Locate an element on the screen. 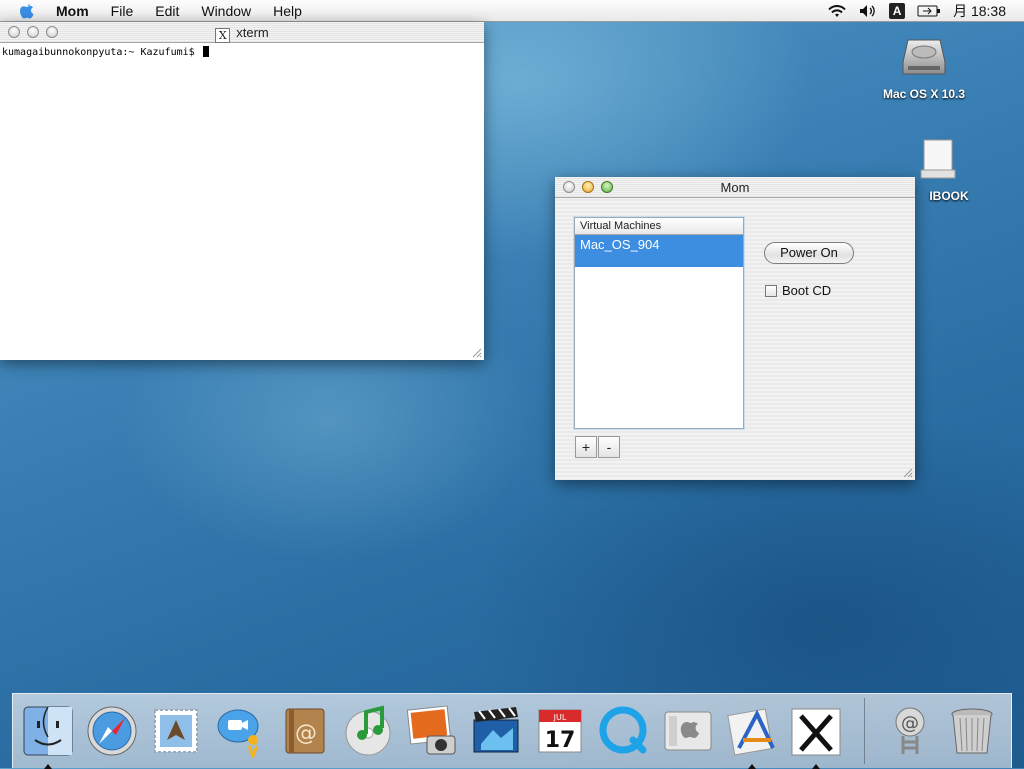 The height and width of the screenshot is (769, 1024). window-title: Mom is located at coordinates (735, 187).